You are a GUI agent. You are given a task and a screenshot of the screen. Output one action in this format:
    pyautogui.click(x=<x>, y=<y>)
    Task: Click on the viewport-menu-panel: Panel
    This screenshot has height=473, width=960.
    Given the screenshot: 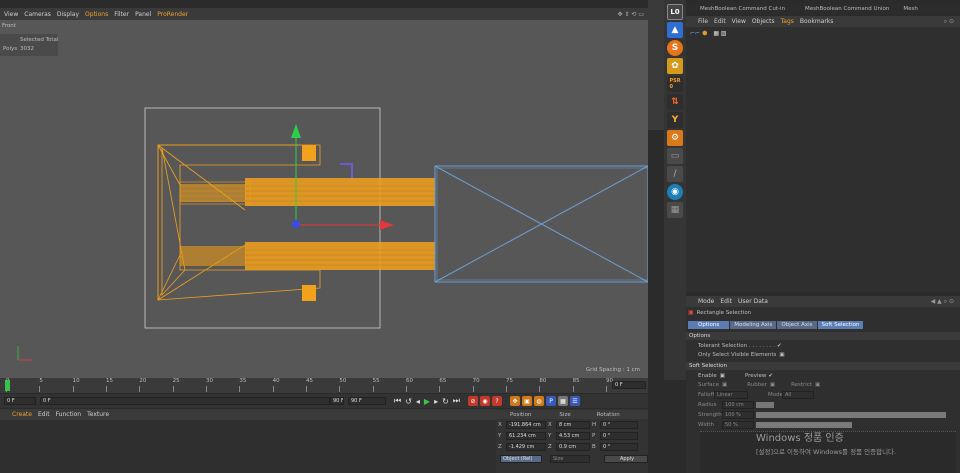 What is the action you would take?
    pyautogui.click(x=143, y=14)
    